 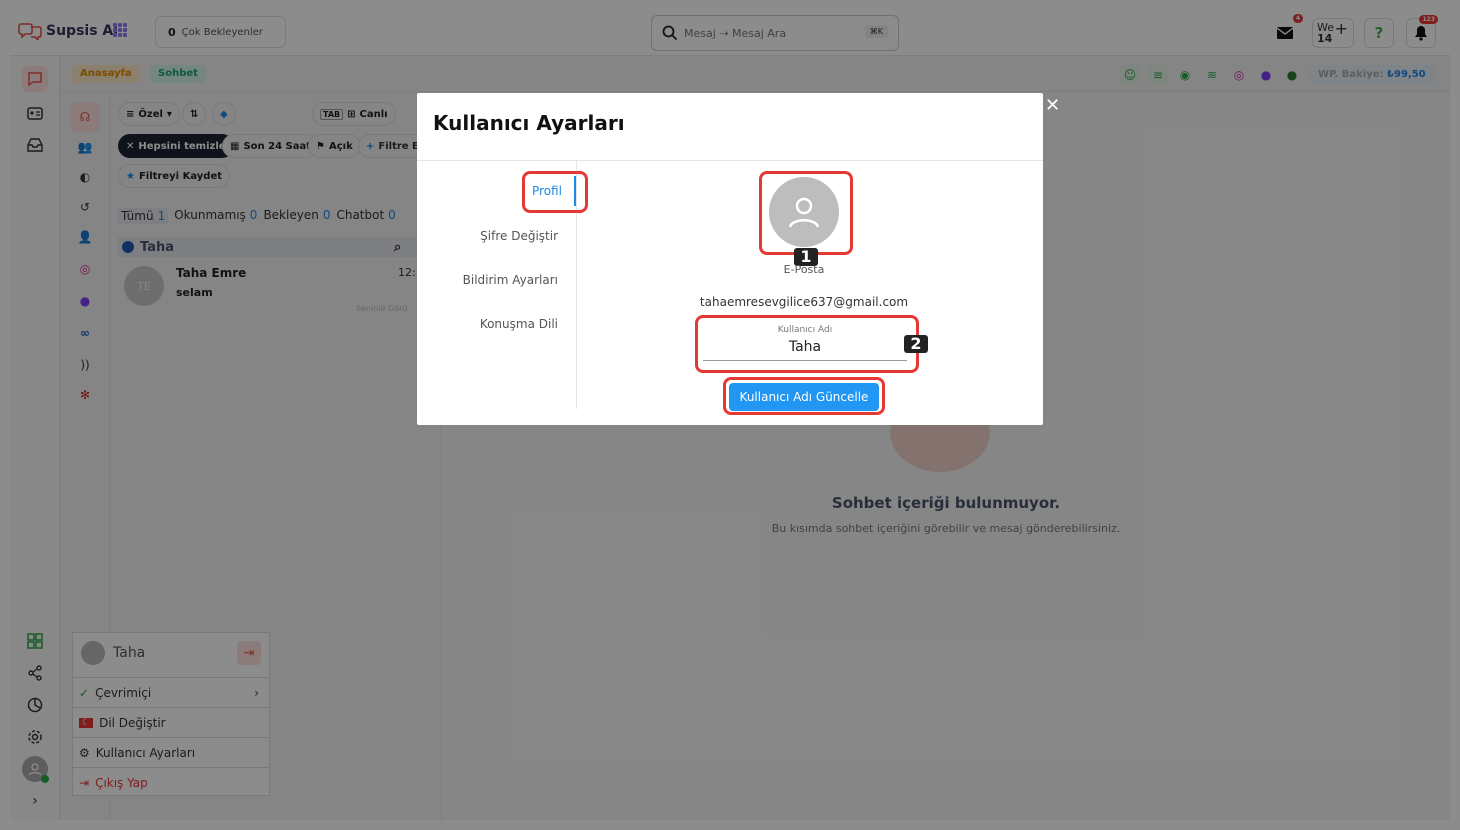 I want to click on highlight-username, so click(x=807, y=344).